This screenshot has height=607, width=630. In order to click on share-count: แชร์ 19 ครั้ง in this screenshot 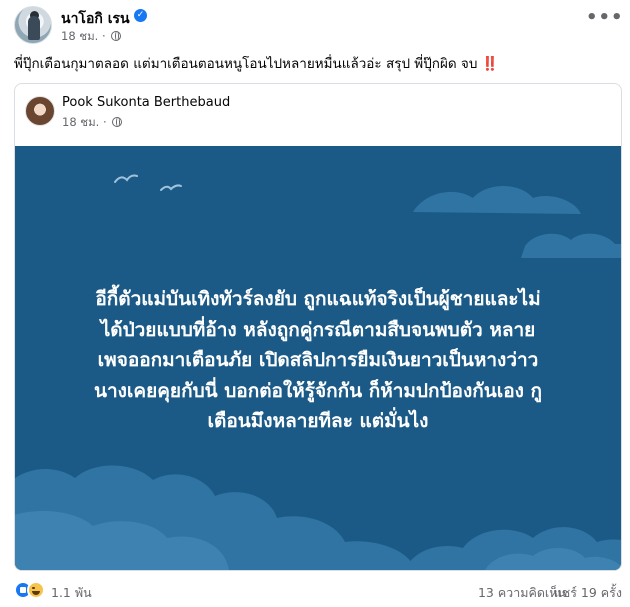, I will do `click(588, 593)`.